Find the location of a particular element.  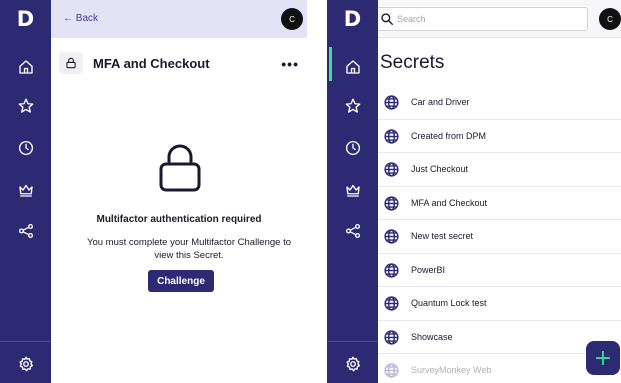

list-item-label: New test secret is located at coordinates (442, 236).